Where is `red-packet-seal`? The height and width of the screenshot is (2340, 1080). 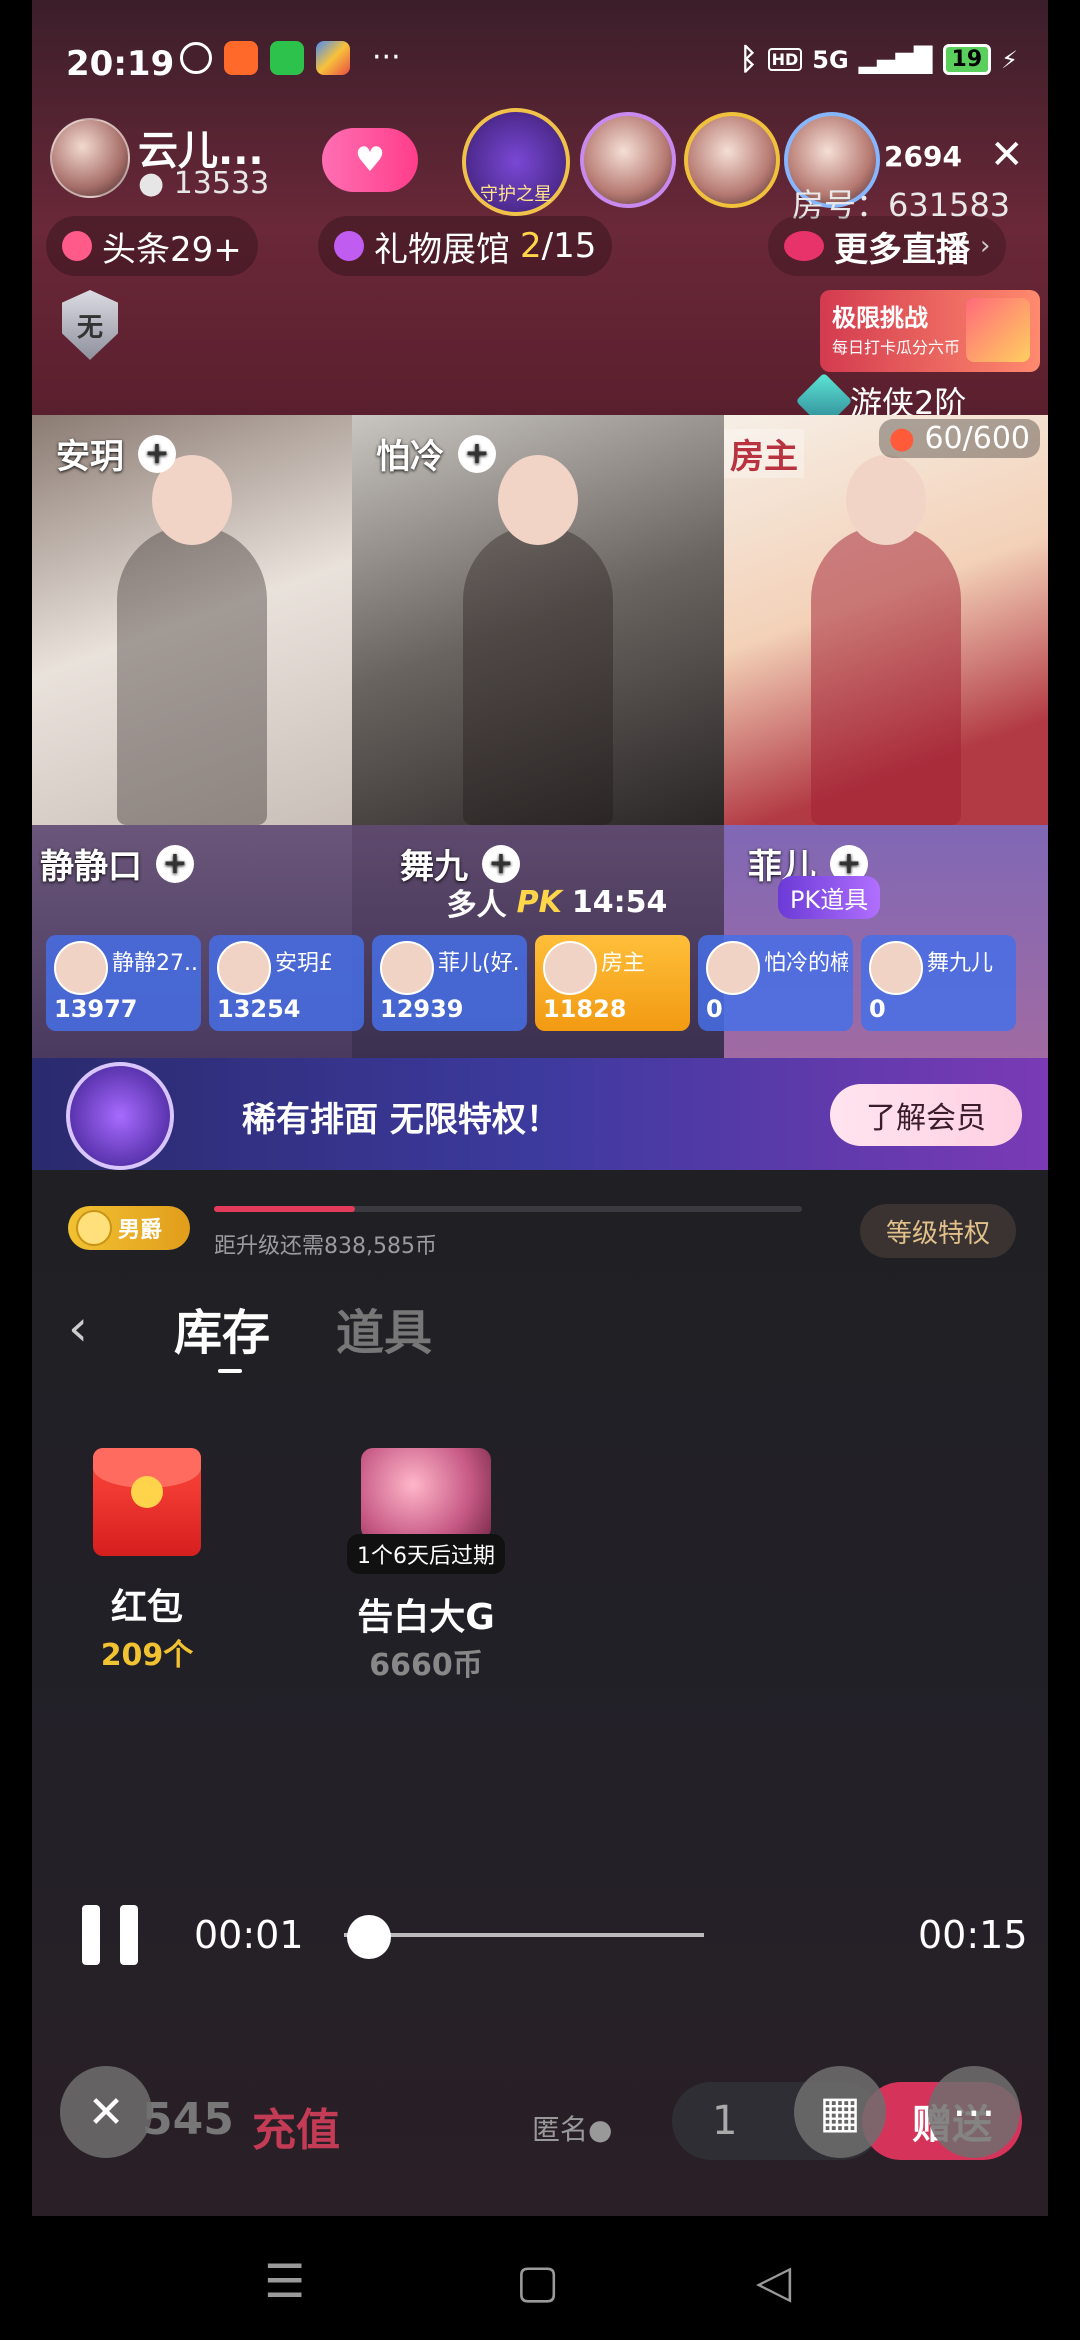 red-packet-seal is located at coordinates (147, 1492).